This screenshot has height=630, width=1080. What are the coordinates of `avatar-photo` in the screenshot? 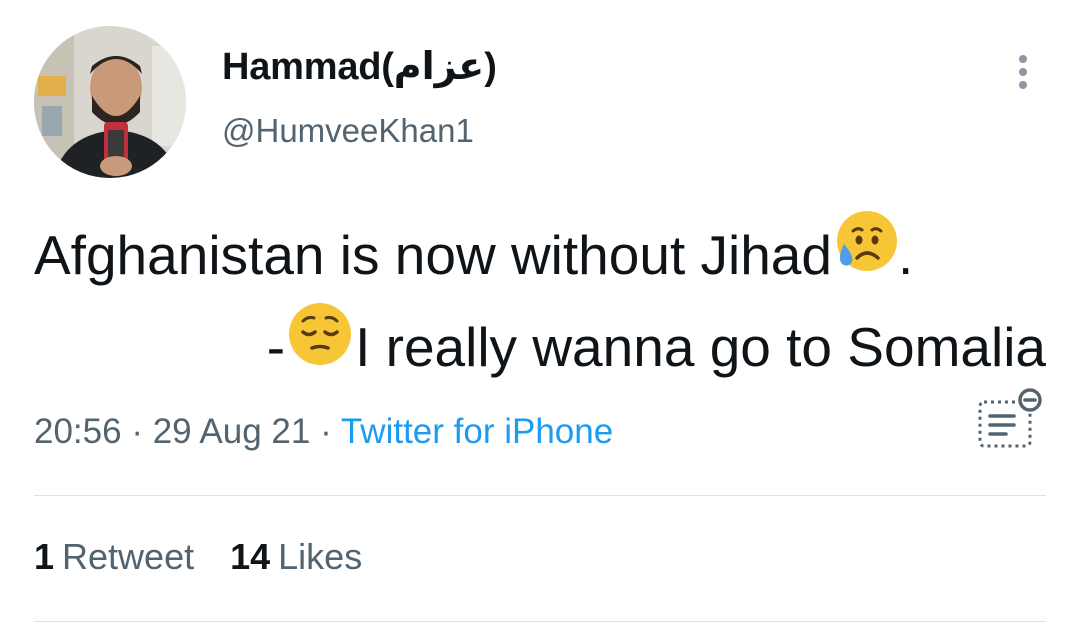 It's located at (110, 102).